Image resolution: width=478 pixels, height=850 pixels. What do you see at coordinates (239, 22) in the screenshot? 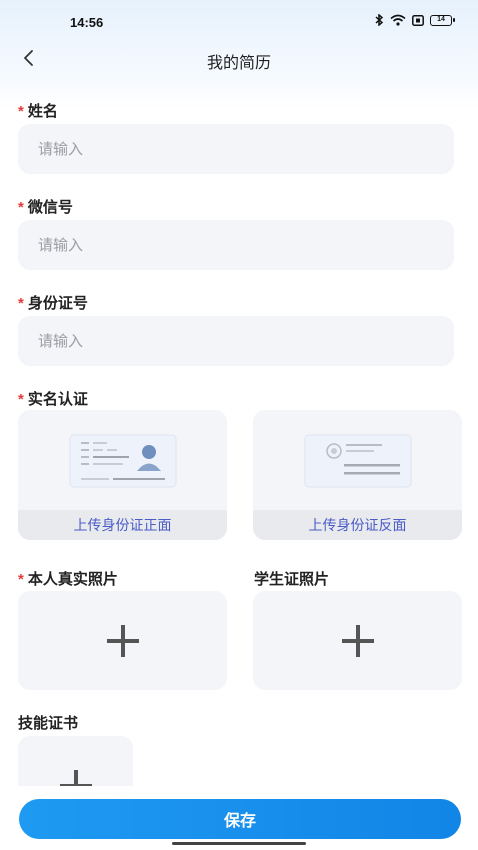
I see `status-bar: 14:56 14` at bounding box center [239, 22].